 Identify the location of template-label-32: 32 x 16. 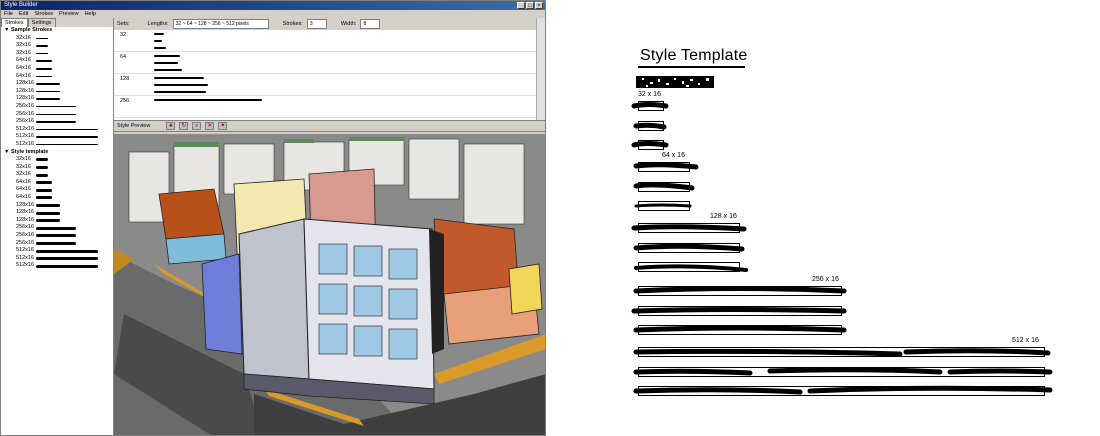
(649, 94).